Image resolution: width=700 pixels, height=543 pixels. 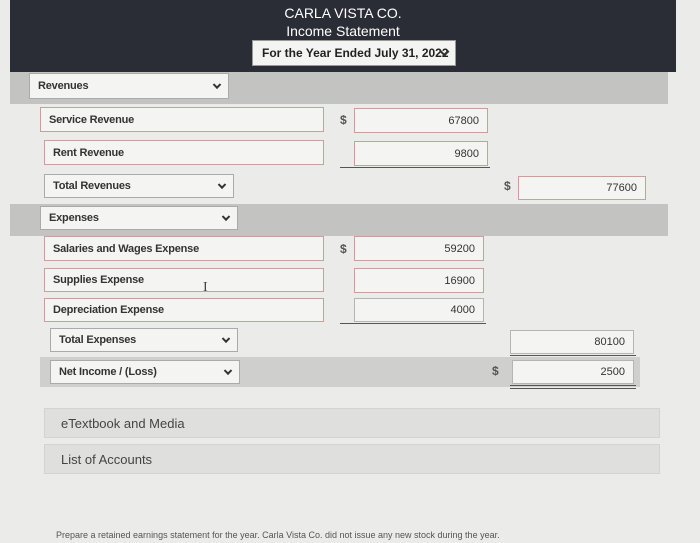 I want to click on total-expenses-amount: 80100, so click(x=572, y=342).